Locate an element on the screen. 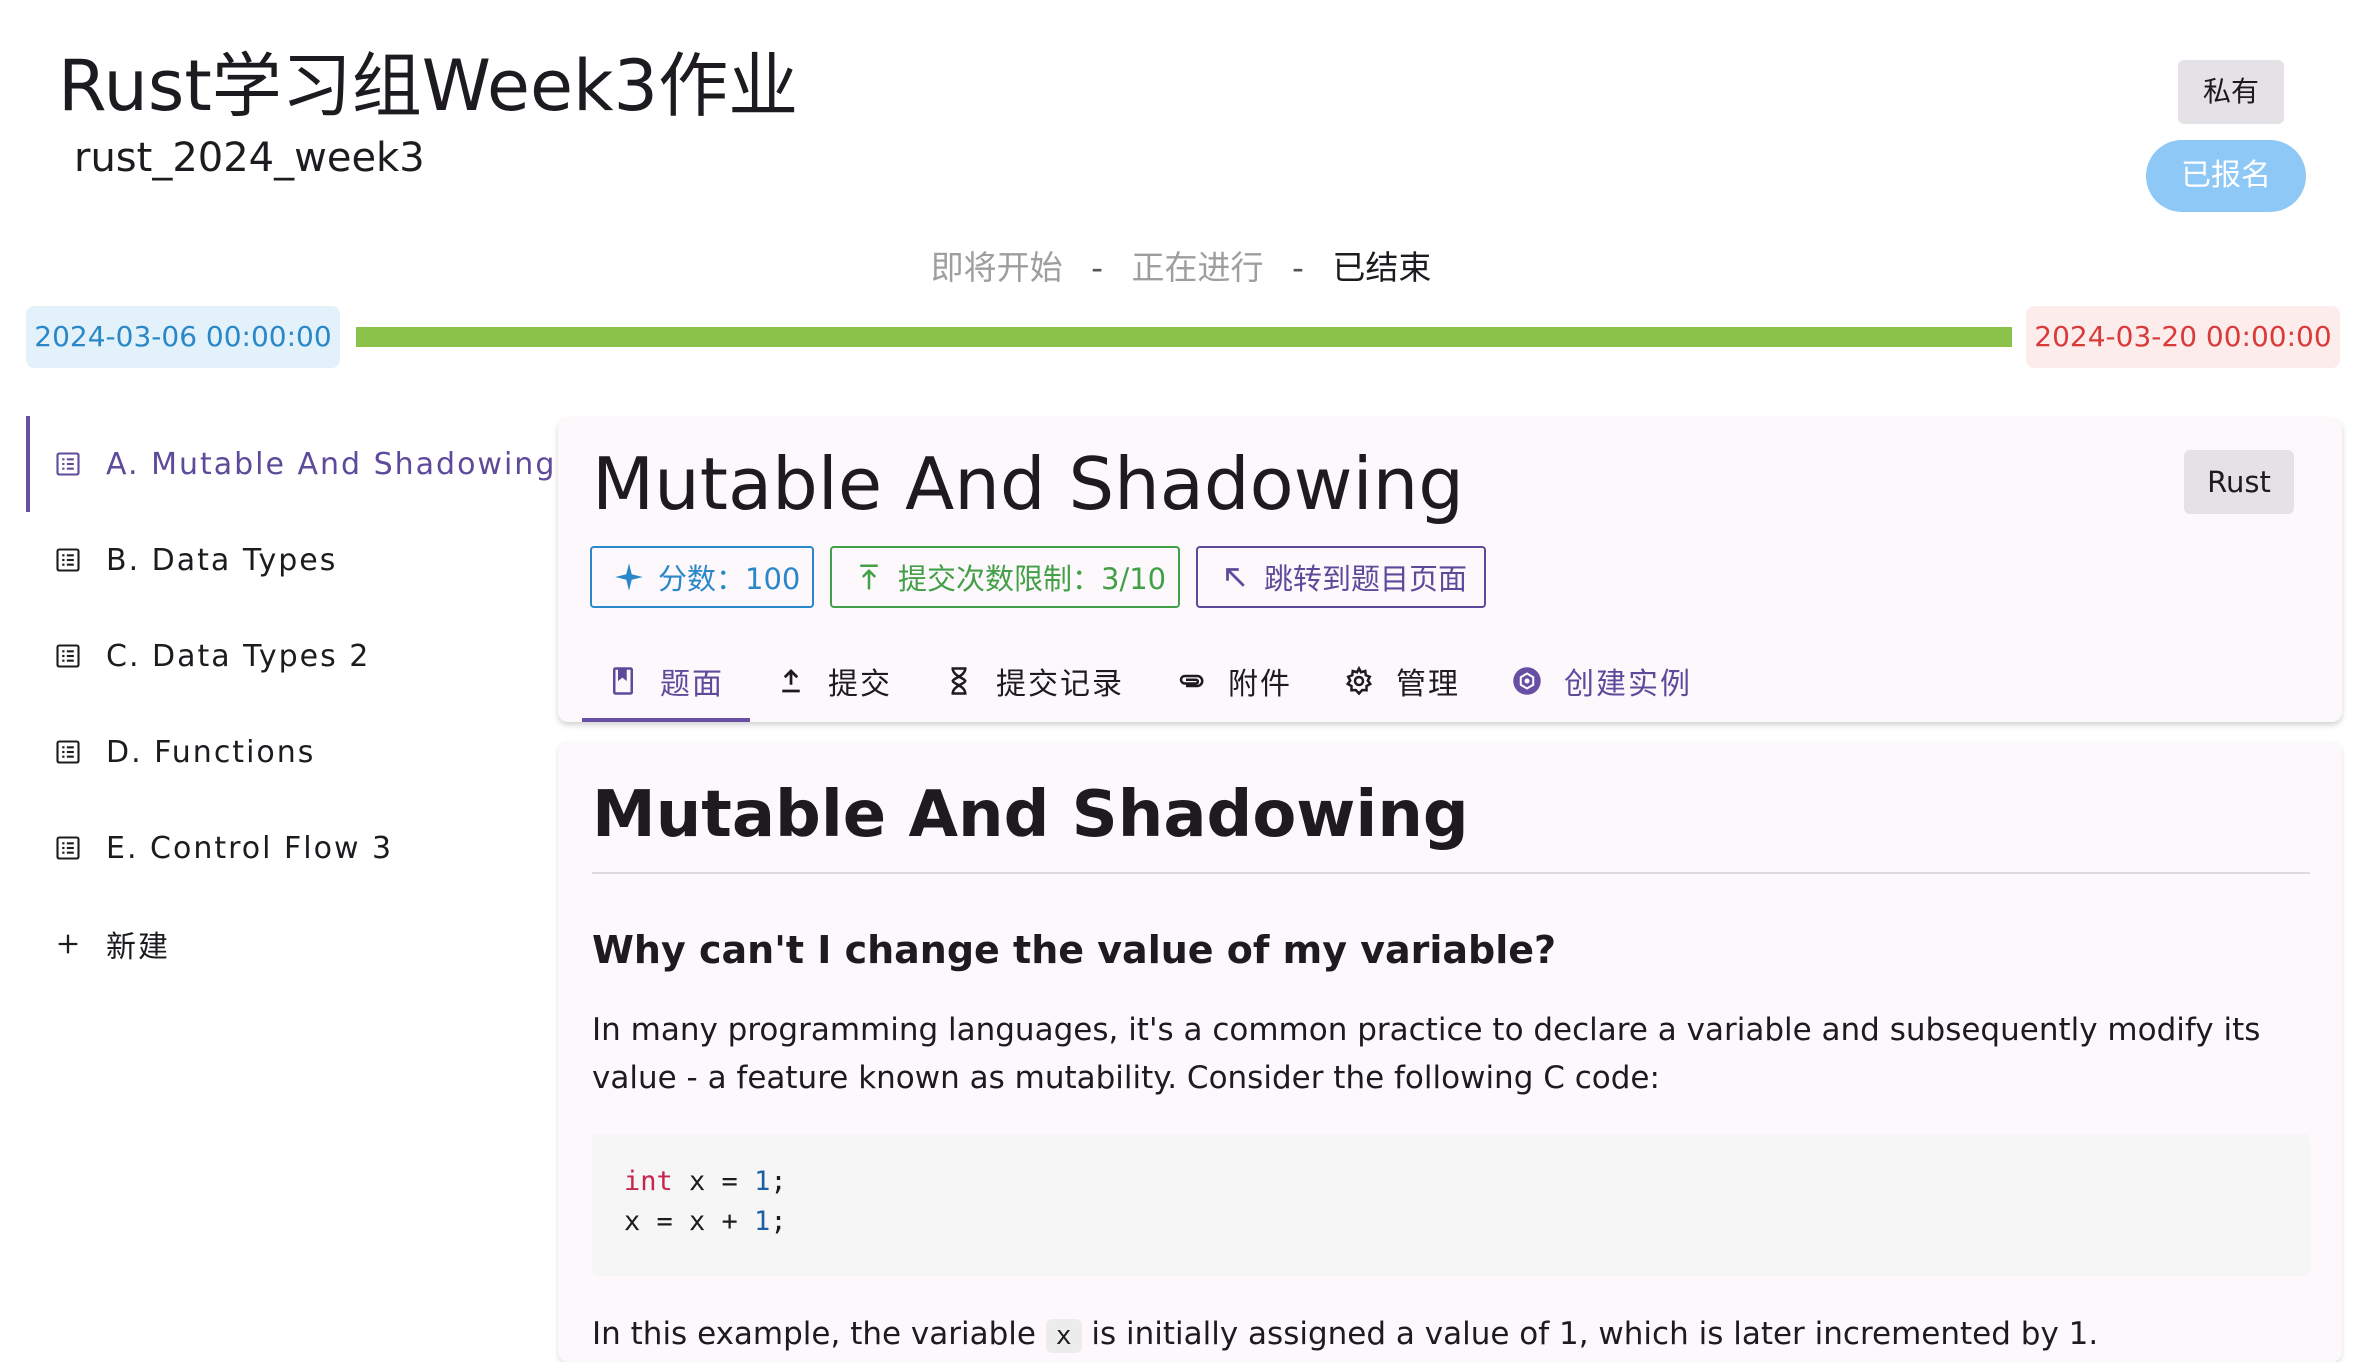  paperclip-icon is located at coordinates (1191, 681).